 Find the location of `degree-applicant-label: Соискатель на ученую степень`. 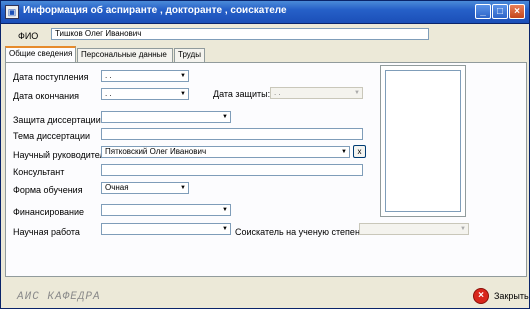

degree-applicant-label: Соискатель на ученую степень is located at coordinates (300, 232).